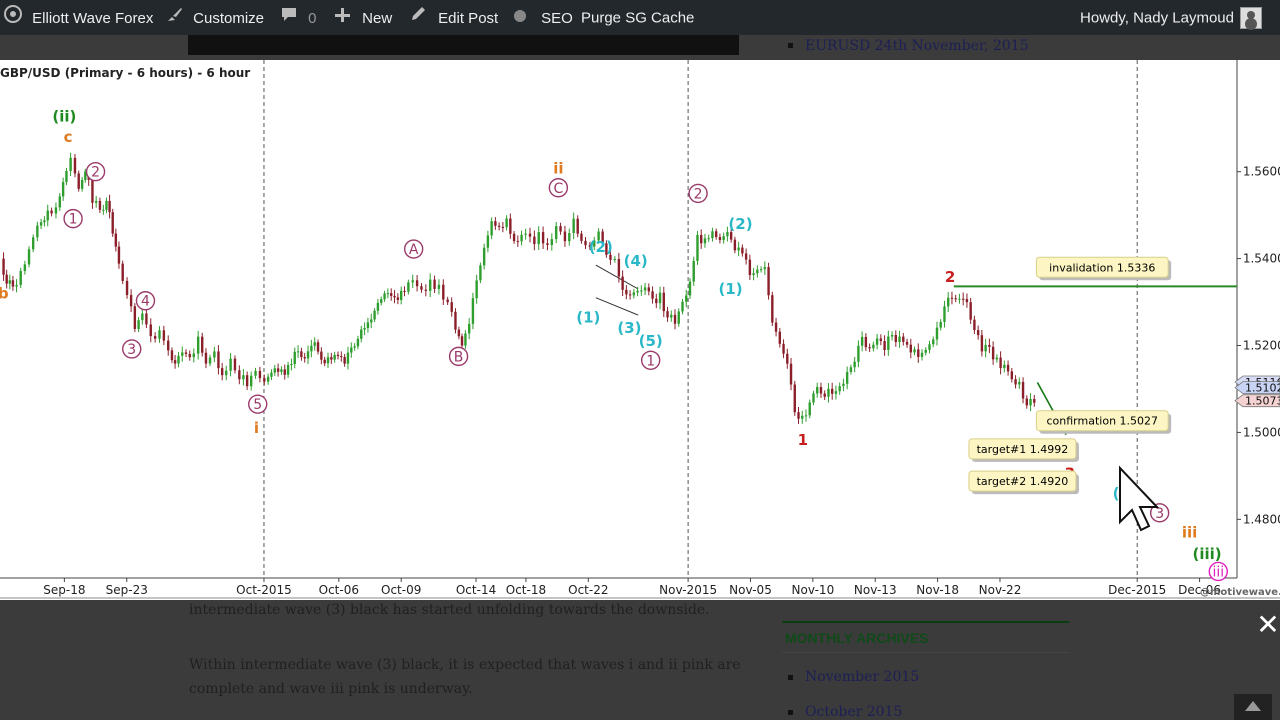  Describe the element at coordinates (1023, 481) in the screenshot. I see `level-box-label: target#2 1.4920` at that location.